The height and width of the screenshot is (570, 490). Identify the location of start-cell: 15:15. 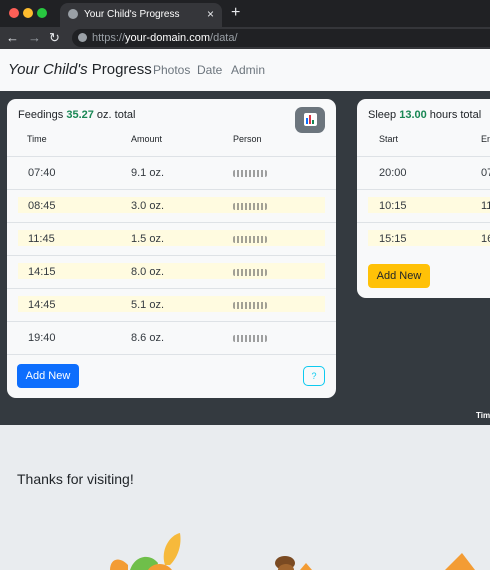
(393, 239).